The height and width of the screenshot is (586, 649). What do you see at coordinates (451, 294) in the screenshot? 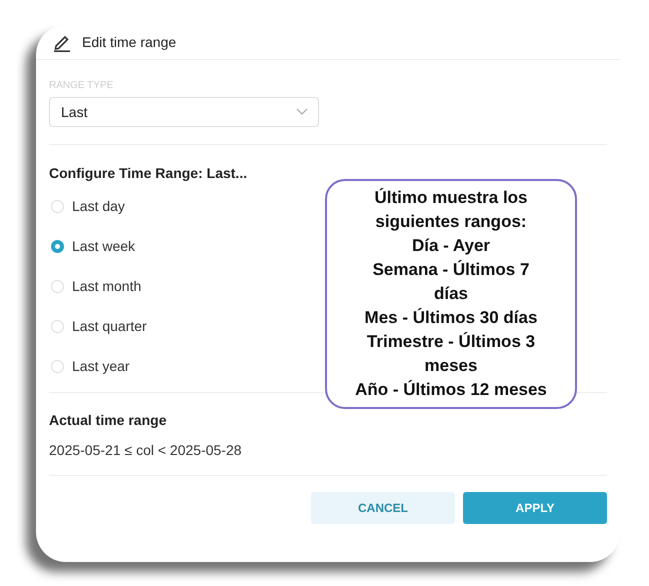
I see `callout-text: días` at bounding box center [451, 294].